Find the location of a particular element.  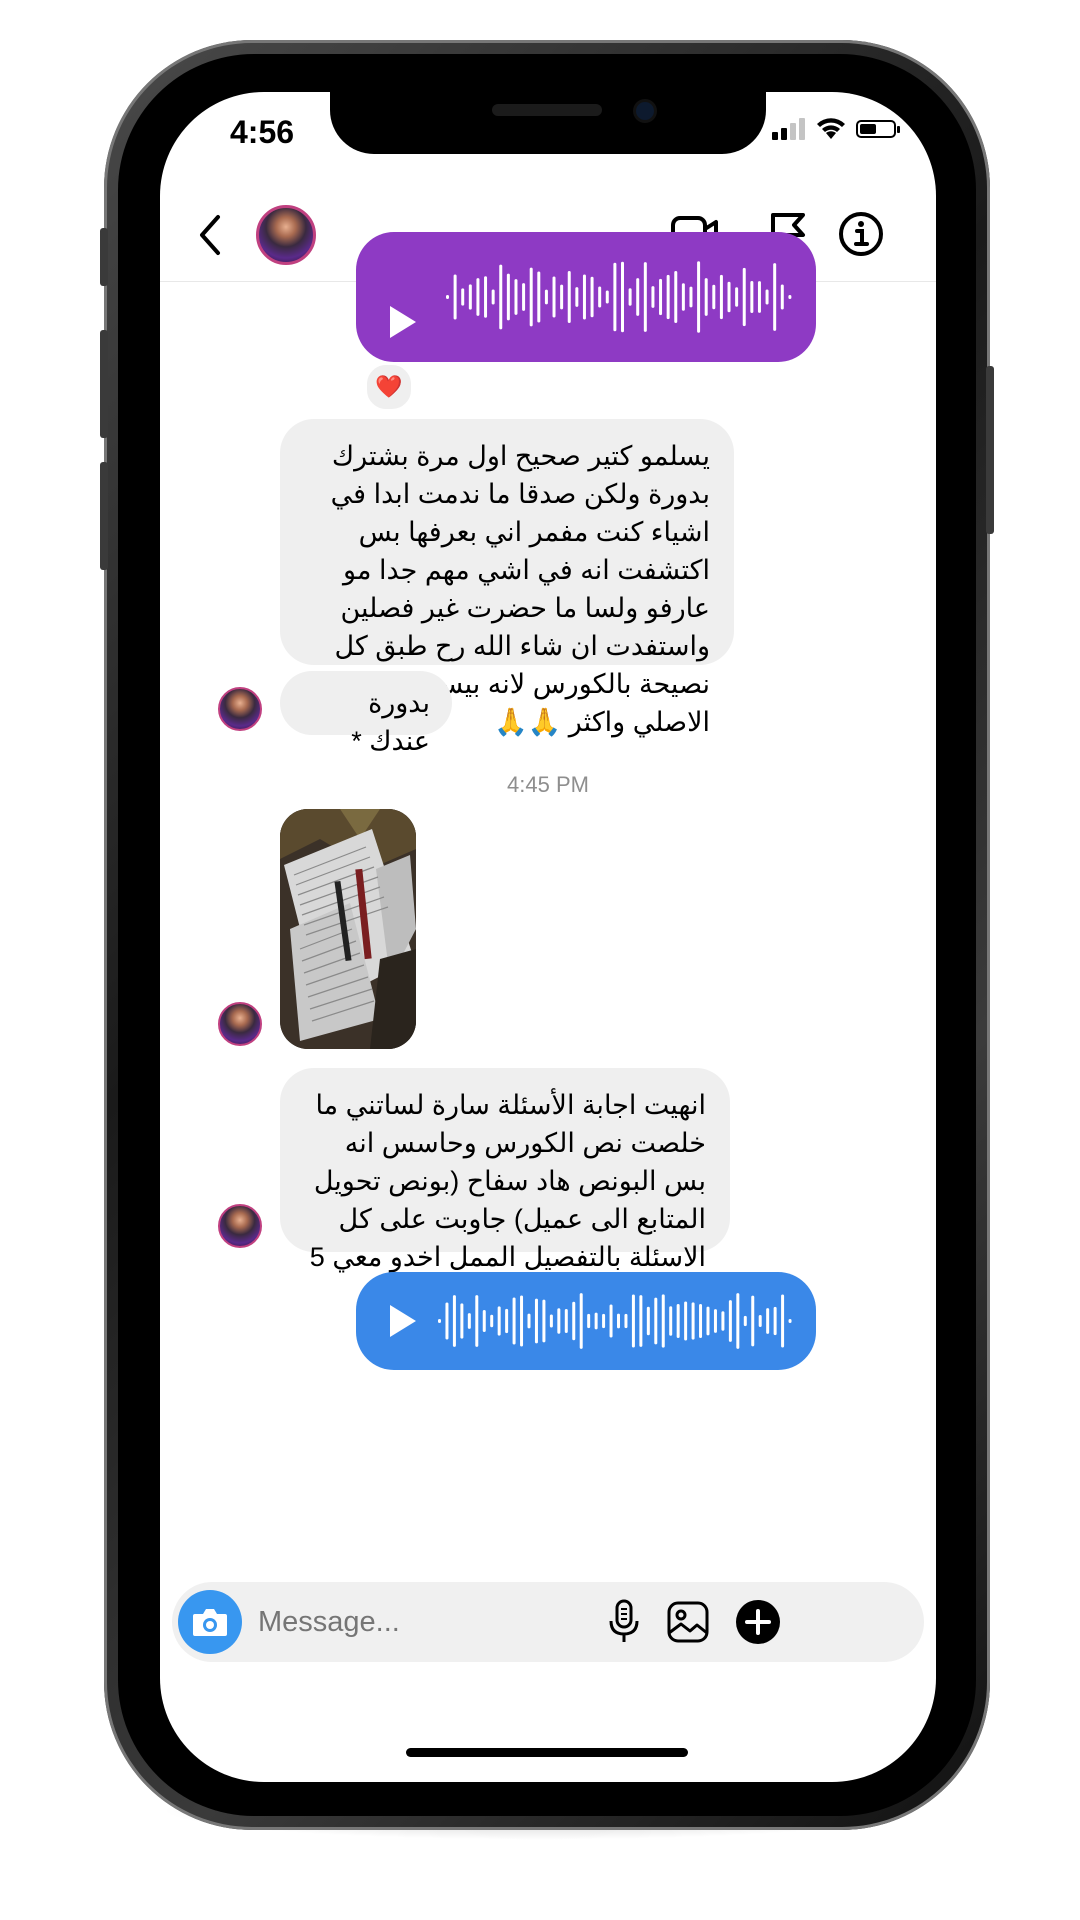

camera-icon is located at coordinates (210, 1622).